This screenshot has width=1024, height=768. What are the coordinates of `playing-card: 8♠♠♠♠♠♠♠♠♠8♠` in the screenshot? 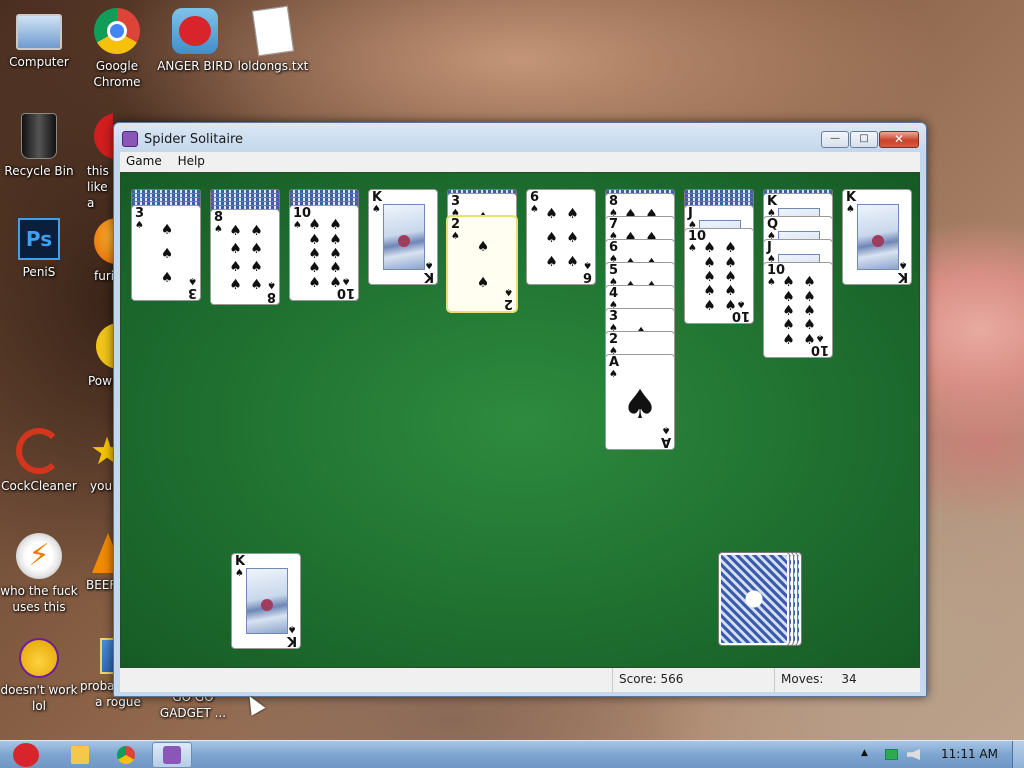 It's located at (245, 257).